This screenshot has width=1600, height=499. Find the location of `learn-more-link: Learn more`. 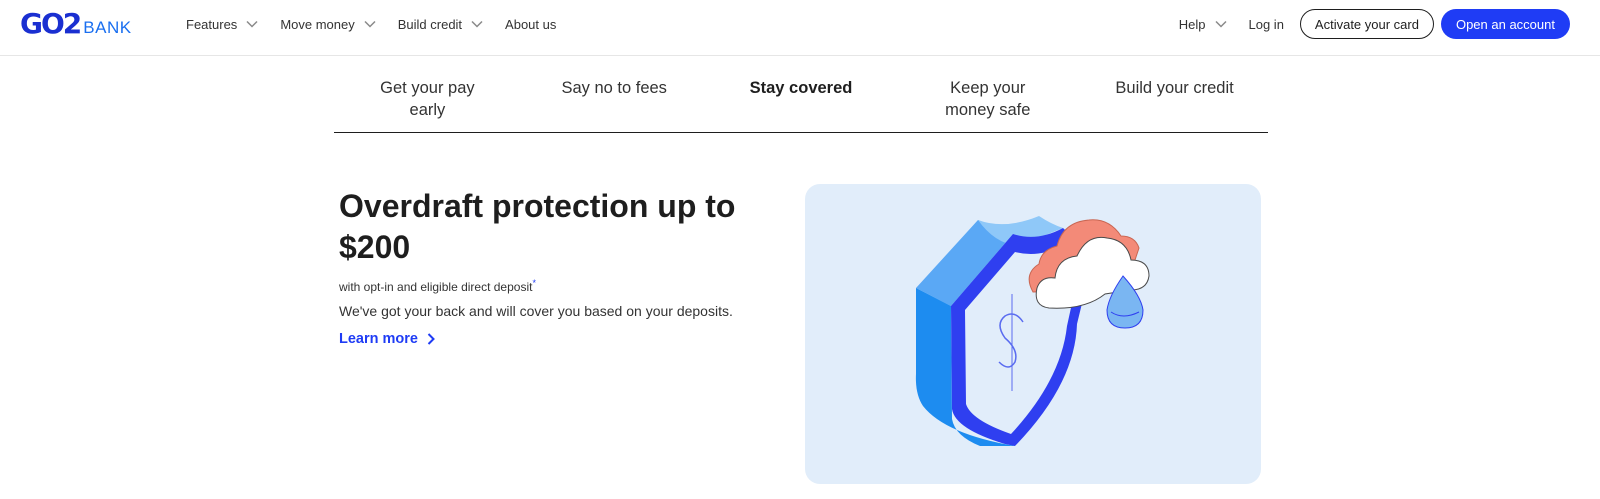

learn-more-link: Learn more is located at coordinates (387, 339).